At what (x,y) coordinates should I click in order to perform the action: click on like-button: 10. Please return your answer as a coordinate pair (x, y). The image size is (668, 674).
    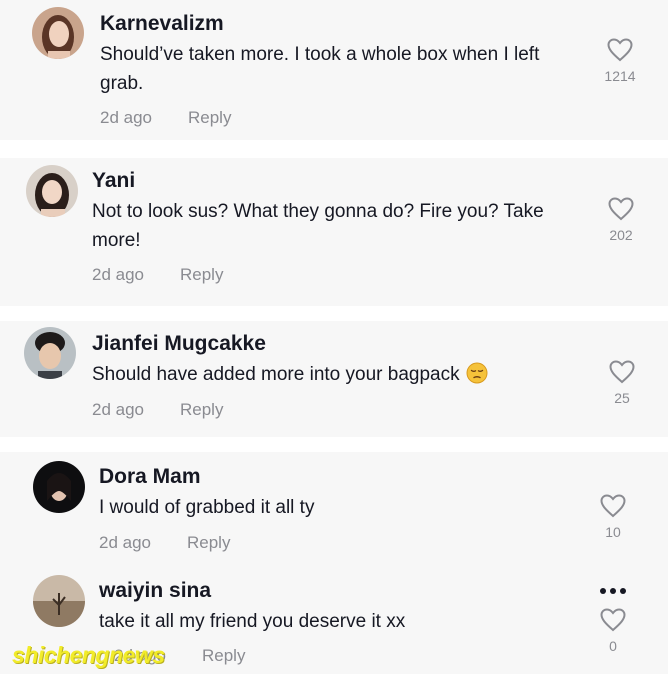
    Looking at the image, I should click on (613, 517).